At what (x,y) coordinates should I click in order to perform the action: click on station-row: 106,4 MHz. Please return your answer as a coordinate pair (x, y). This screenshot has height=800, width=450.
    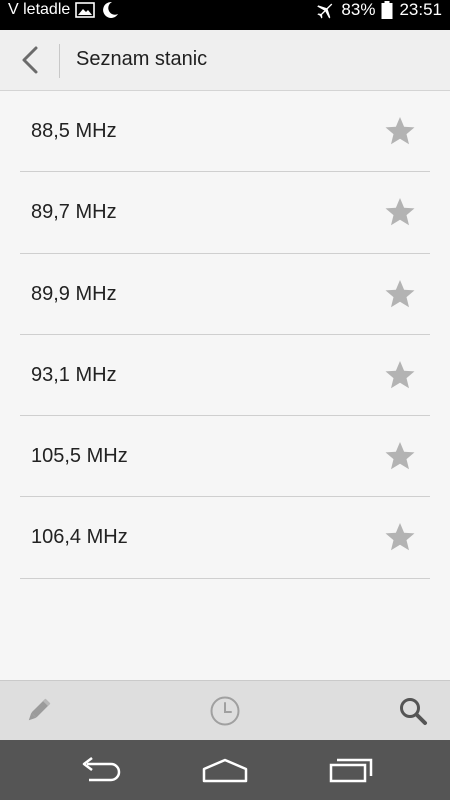
    Looking at the image, I should click on (225, 538).